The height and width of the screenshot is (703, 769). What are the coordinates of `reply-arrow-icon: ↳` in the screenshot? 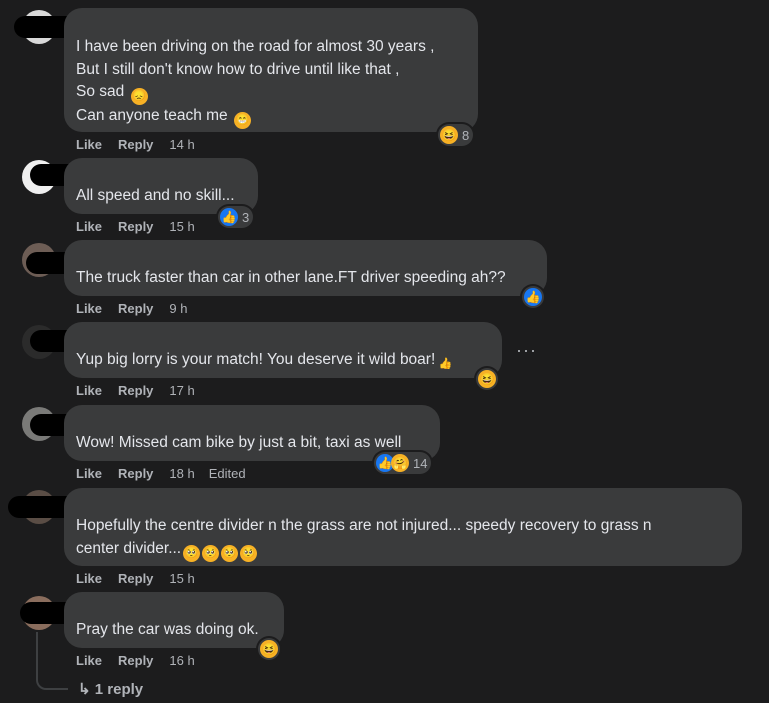 It's located at (84, 689).